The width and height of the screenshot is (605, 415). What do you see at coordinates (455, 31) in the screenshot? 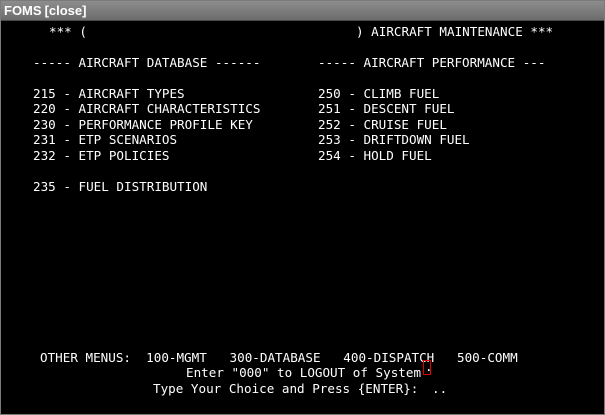
I see `header-title: ) AIRCRAFT MAINTENANCE ***` at bounding box center [455, 31].